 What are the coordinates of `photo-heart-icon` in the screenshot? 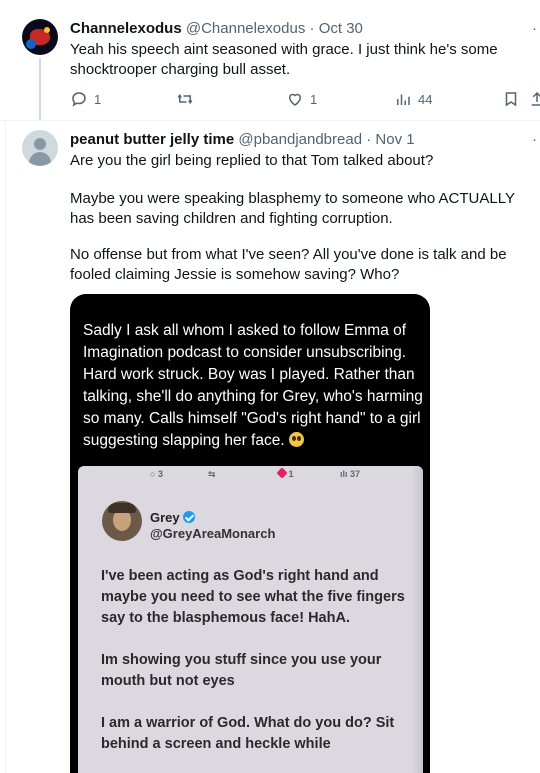 It's located at (282, 473).